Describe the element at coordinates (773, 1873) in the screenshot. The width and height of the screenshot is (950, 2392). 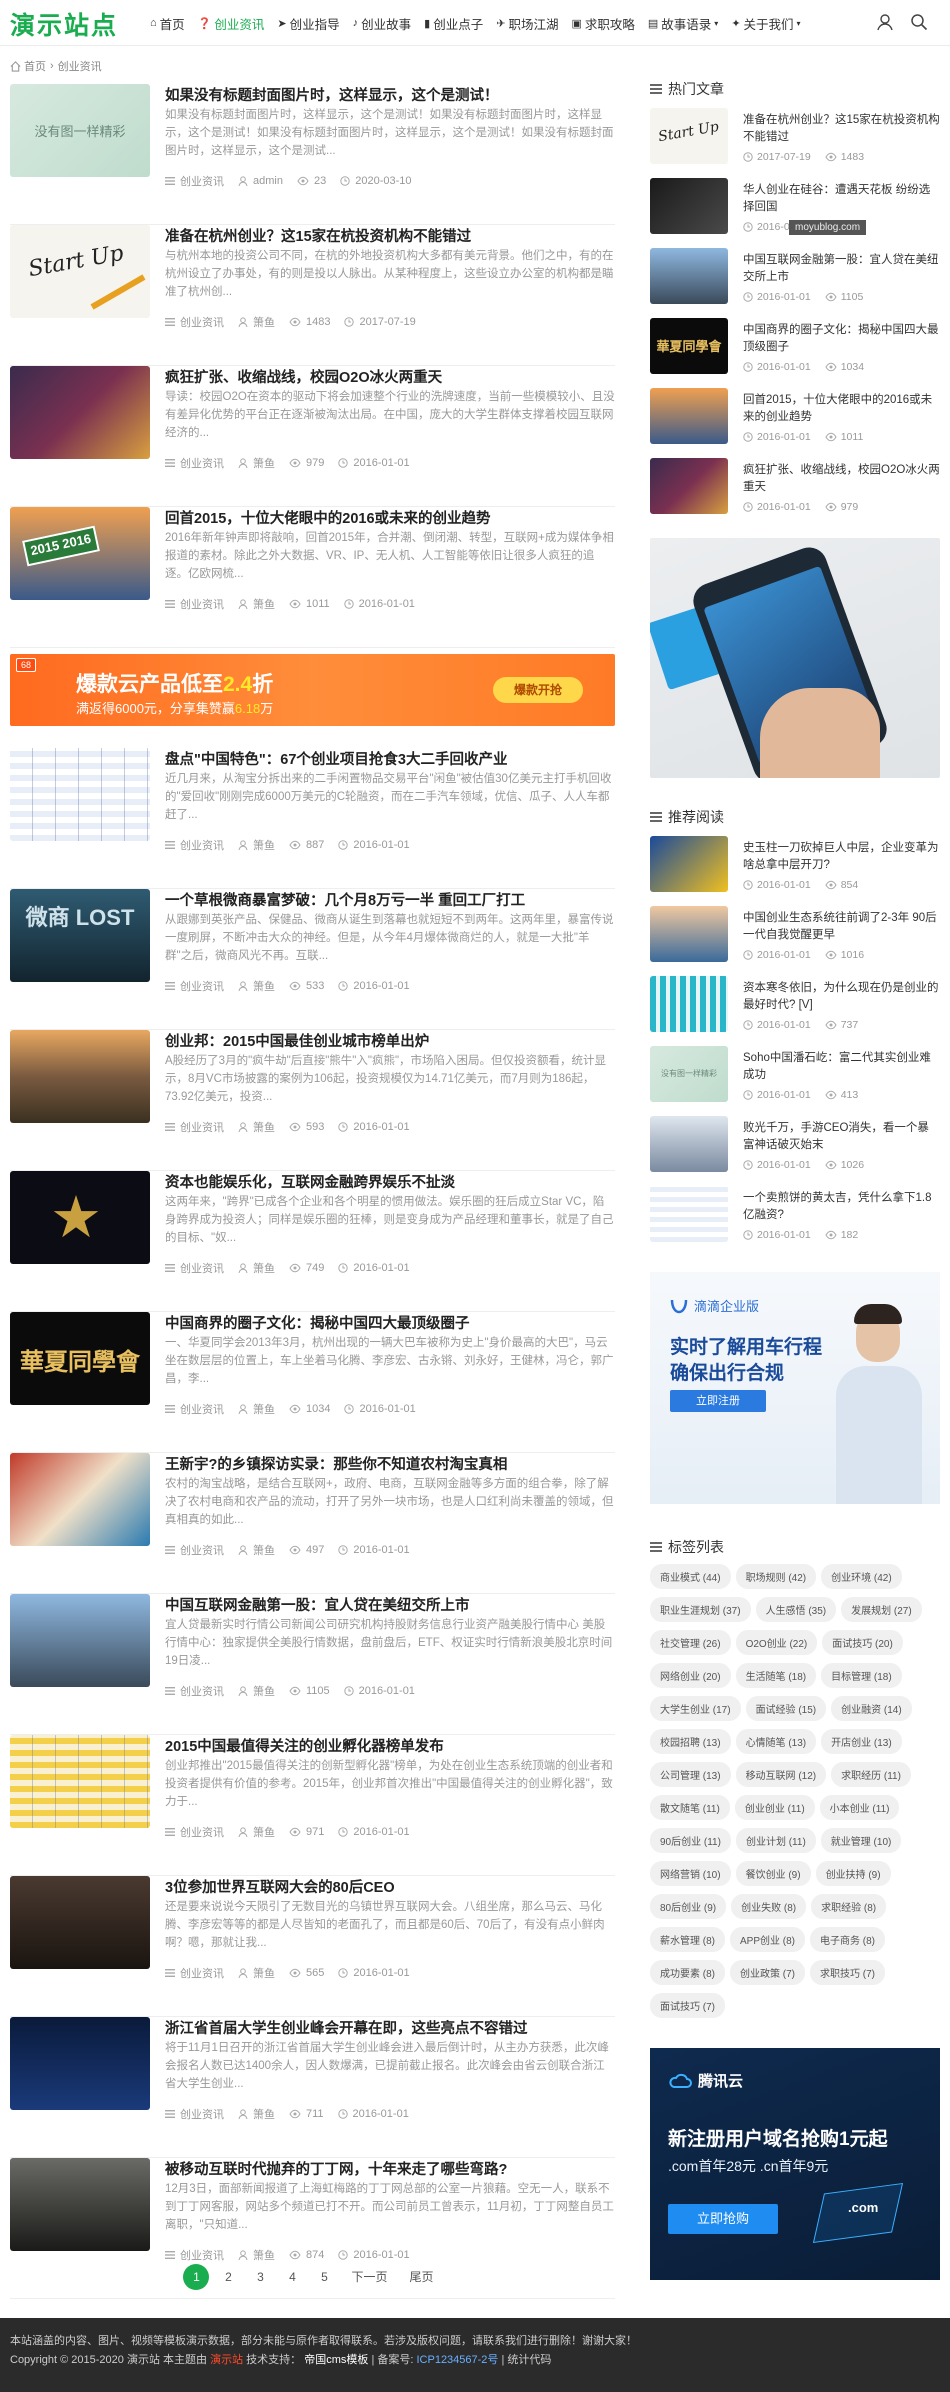
I see `tag-chip: 餐饮创业 (9)` at that location.